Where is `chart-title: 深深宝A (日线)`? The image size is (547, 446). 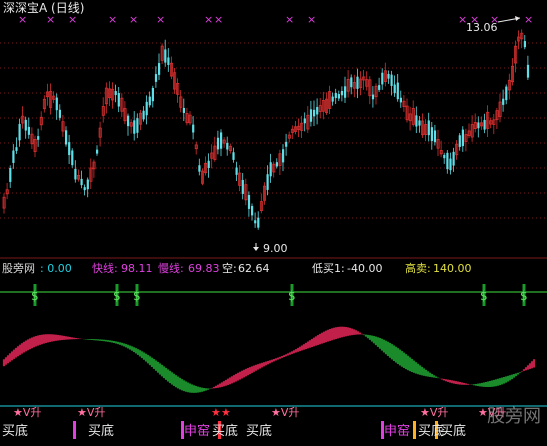 chart-title: 深深宝A (日线) is located at coordinates (44, 8).